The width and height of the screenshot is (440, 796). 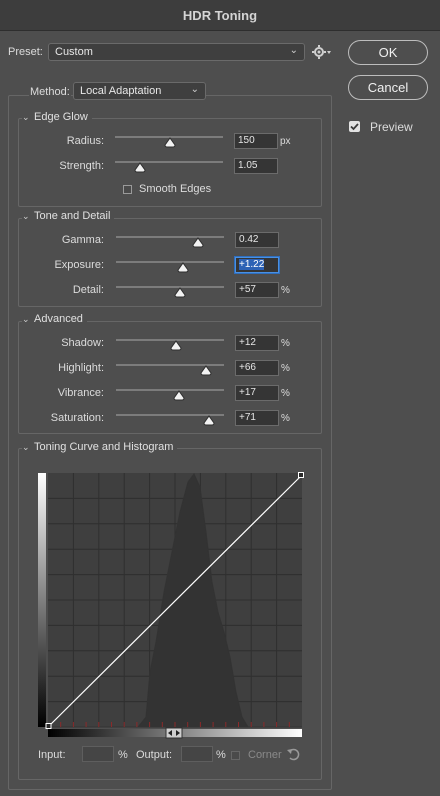 I want to click on tone-detail-header: ⌄ Tone and Detail, so click(x=68, y=216).